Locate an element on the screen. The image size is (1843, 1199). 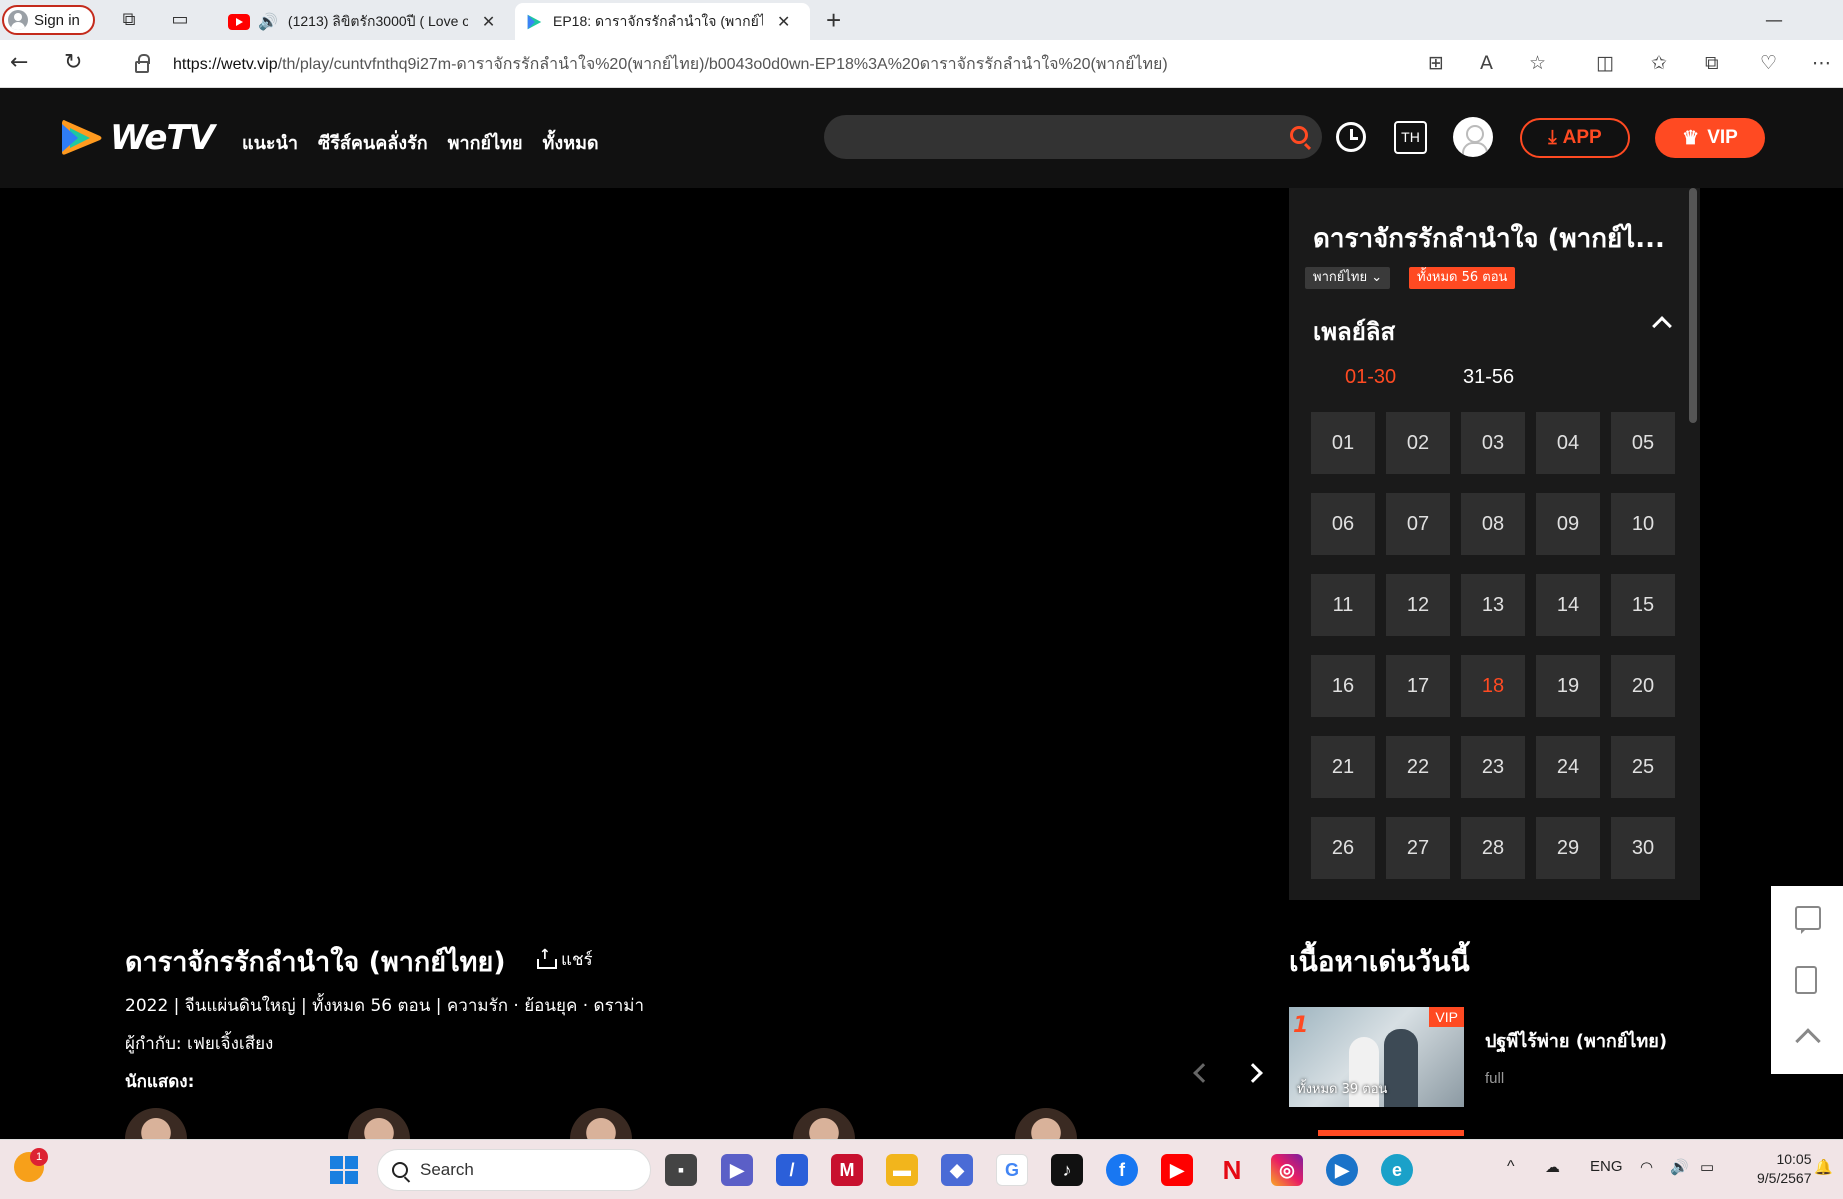
notification-bell-icon: 🔔 is located at coordinates (1823, 1167).